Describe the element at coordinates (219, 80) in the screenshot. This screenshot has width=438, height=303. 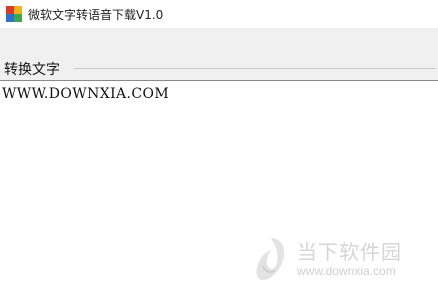
I see `panel-divider` at that location.